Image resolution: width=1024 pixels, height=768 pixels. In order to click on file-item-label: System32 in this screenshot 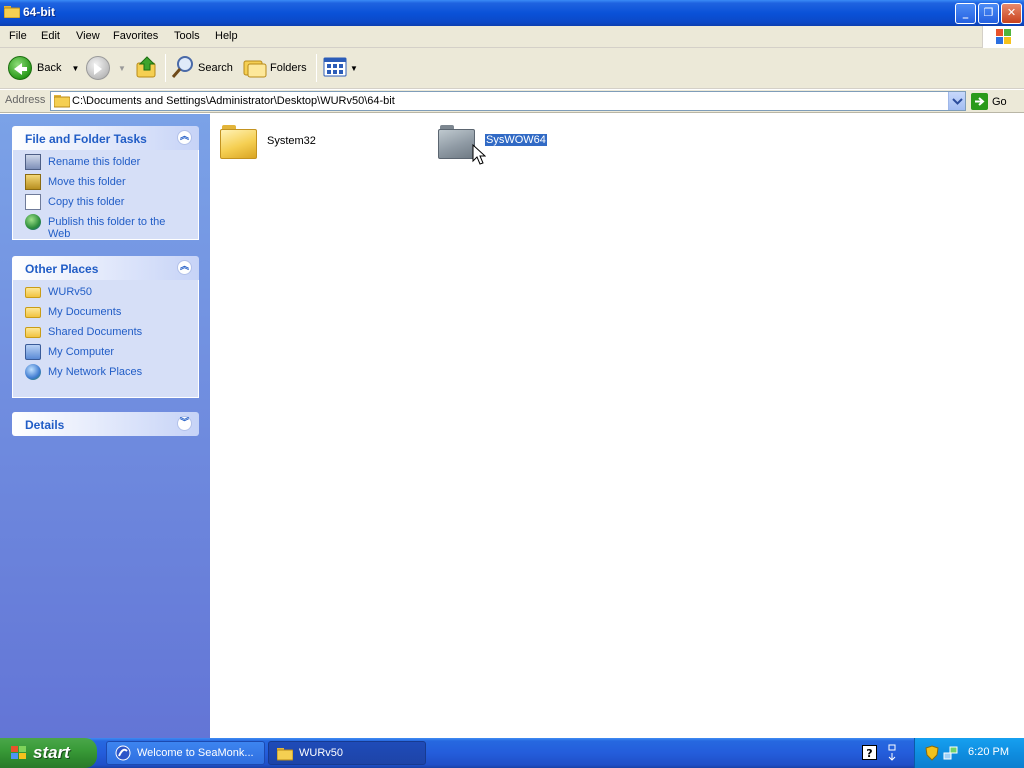, I will do `click(291, 141)`.